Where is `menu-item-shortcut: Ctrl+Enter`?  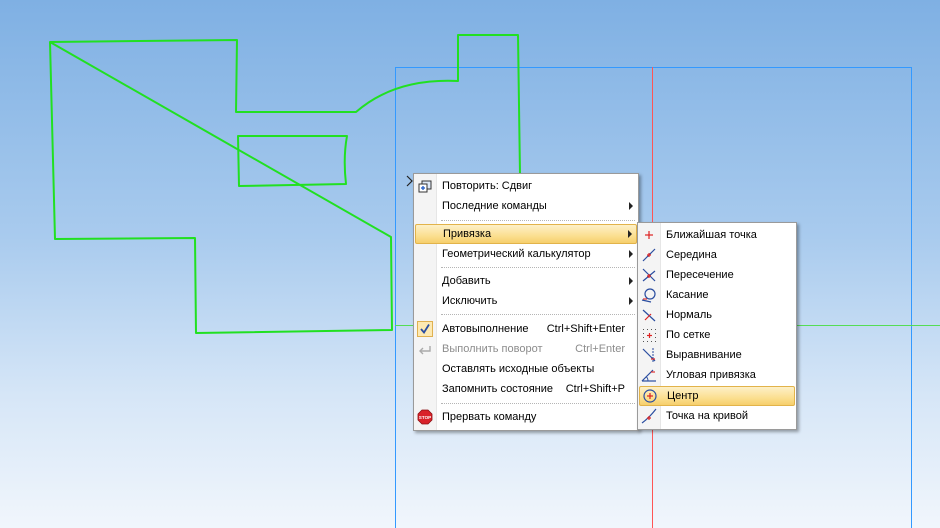 menu-item-shortcut: Ctrl+Enter is located at coordinates (600, 349).